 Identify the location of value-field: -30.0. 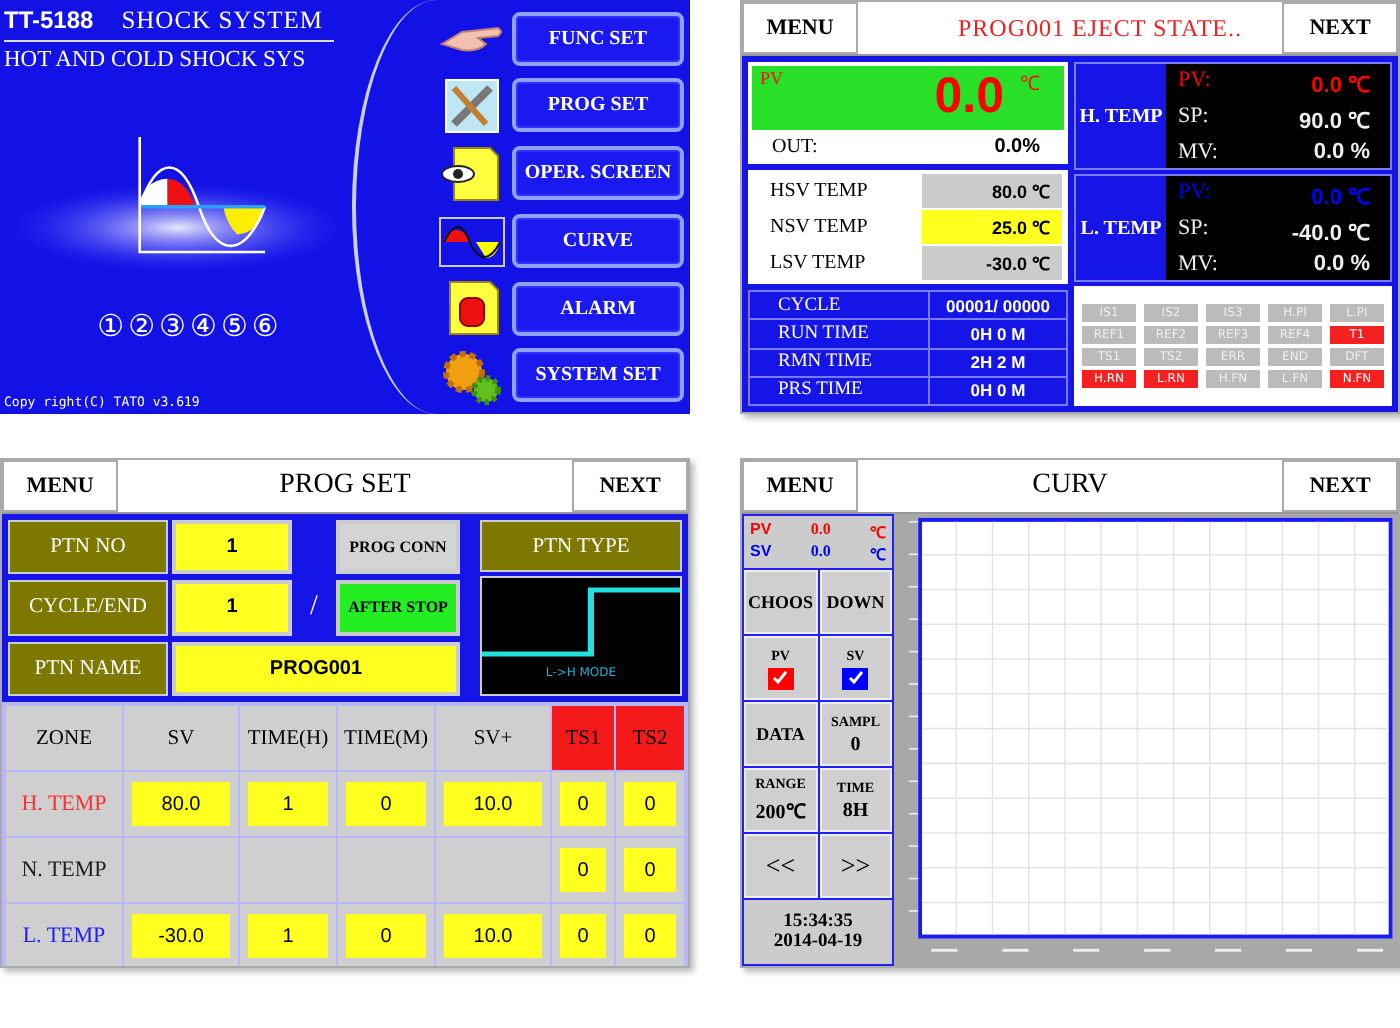
(181, 936).